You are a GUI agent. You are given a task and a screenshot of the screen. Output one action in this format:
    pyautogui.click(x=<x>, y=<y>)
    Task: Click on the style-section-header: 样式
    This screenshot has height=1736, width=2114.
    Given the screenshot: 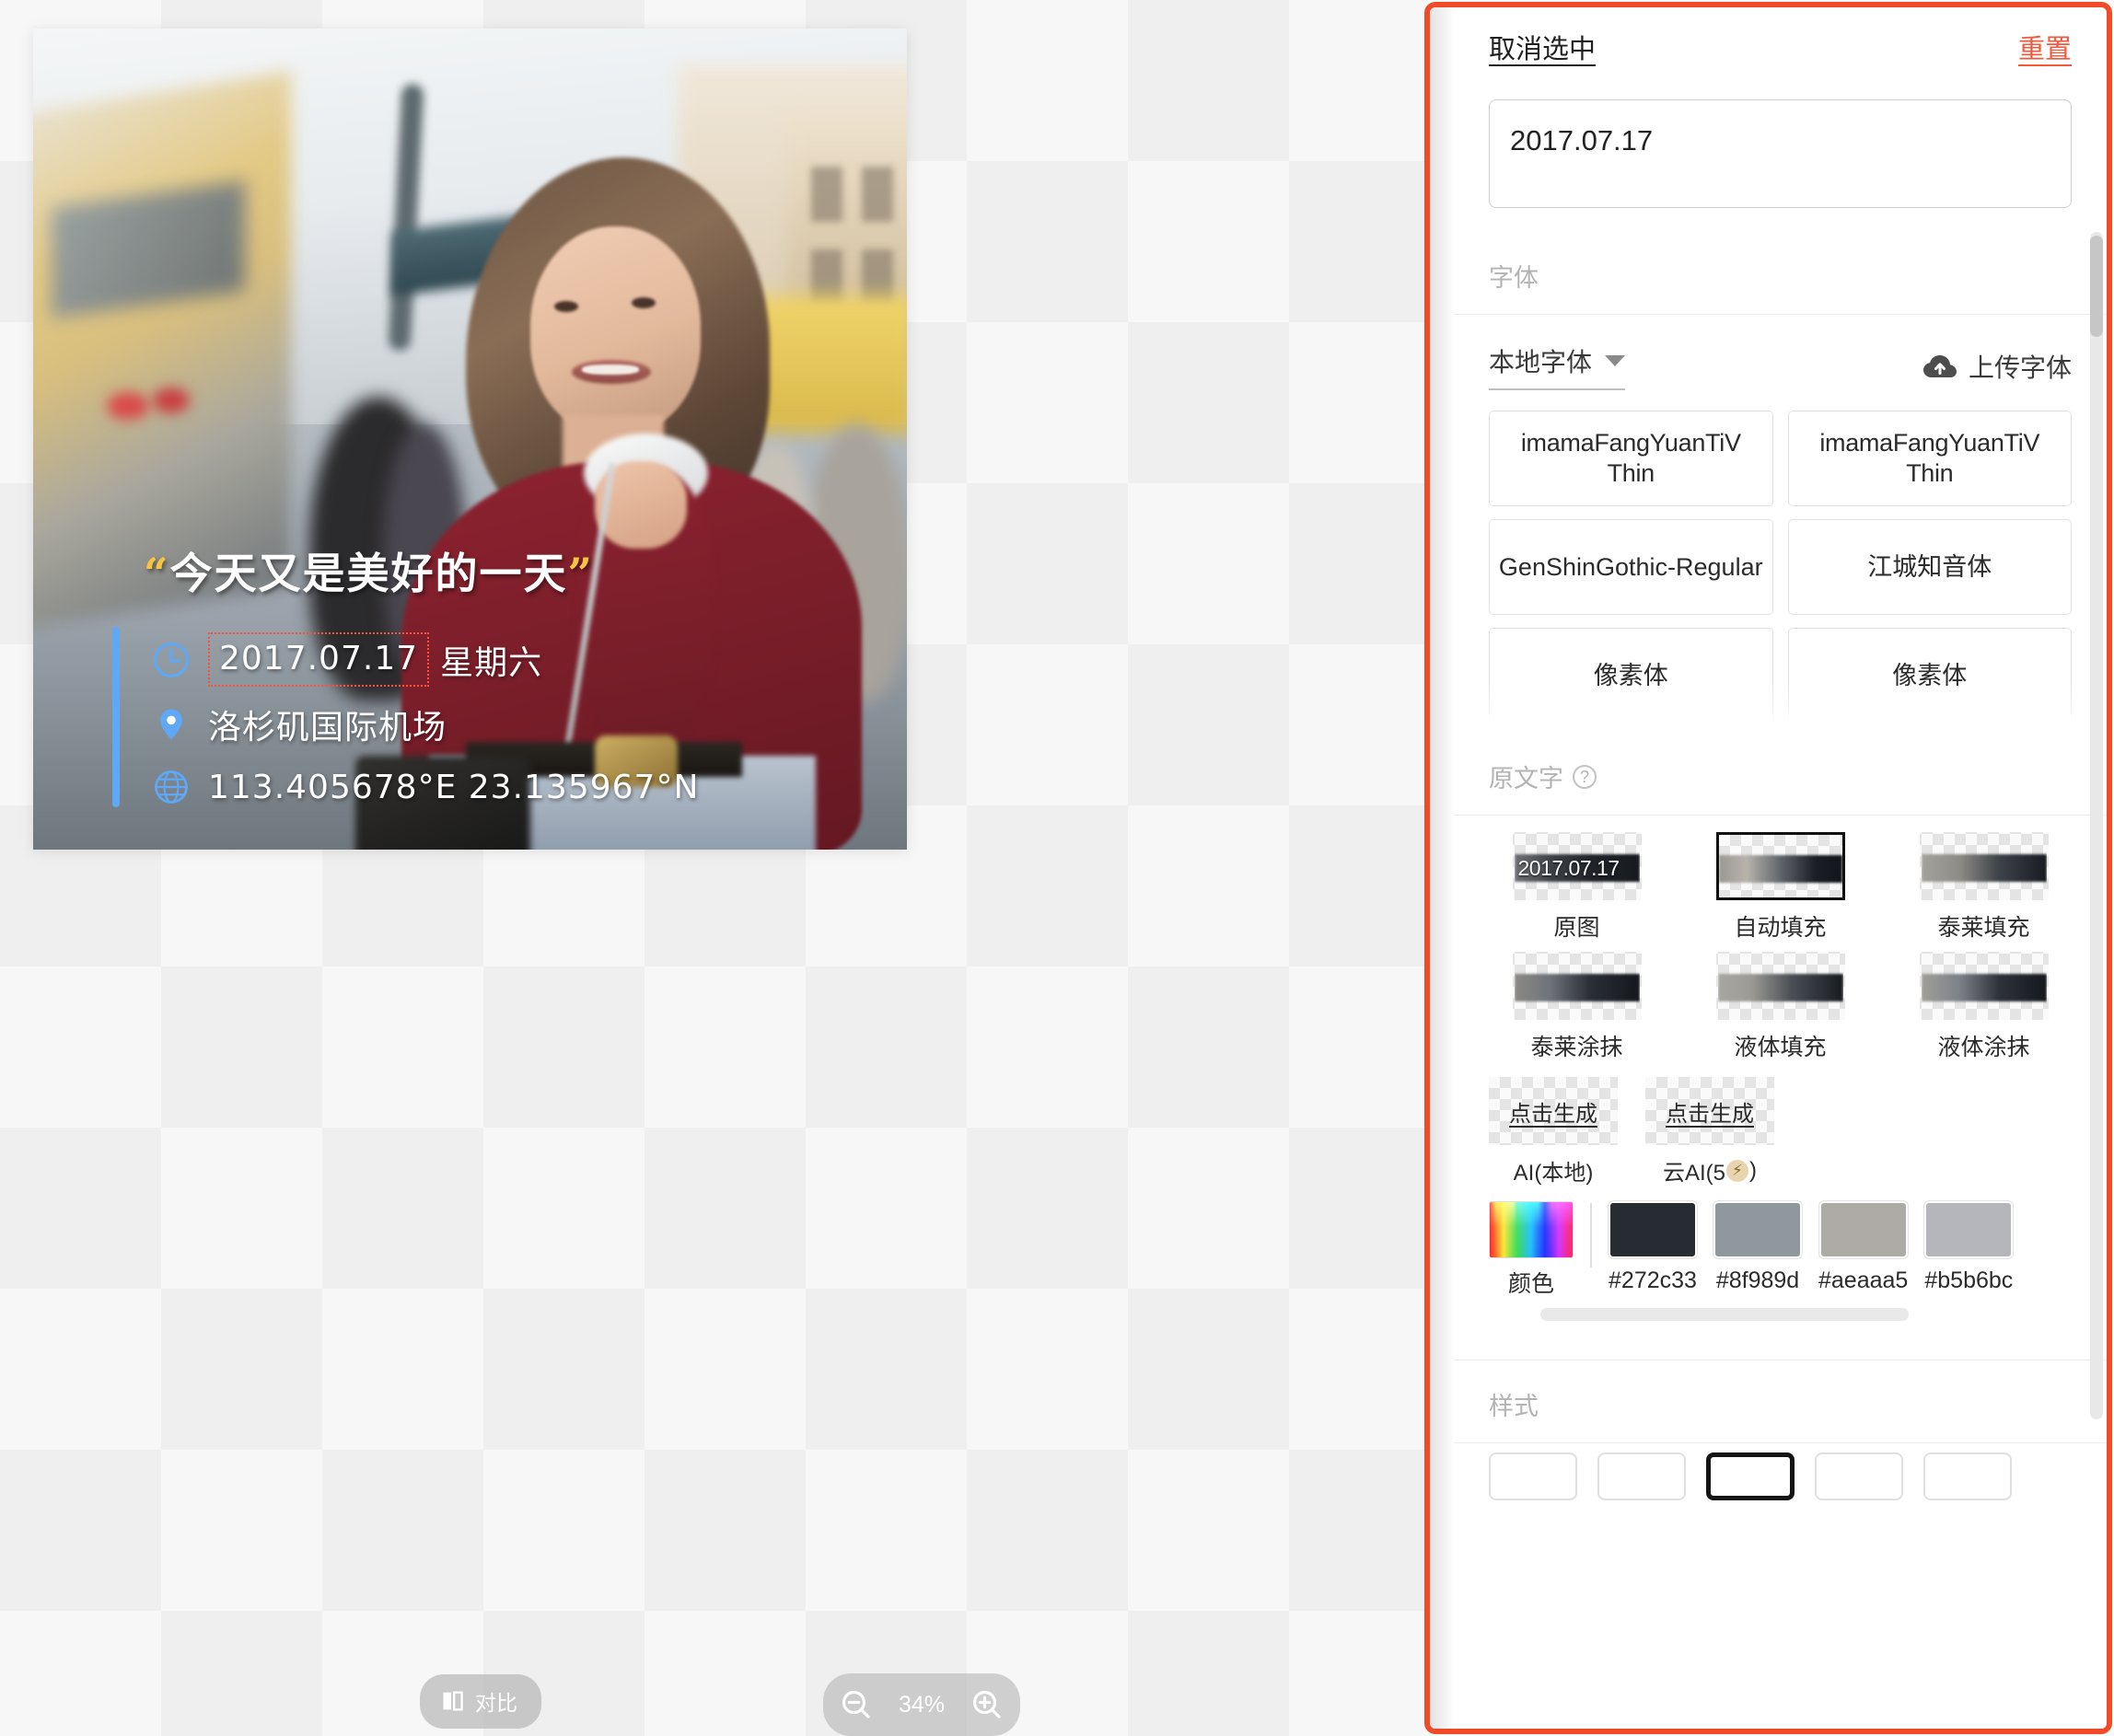 What is the action you would take?
    pyautogui.click(x=1780, y=1401)
    